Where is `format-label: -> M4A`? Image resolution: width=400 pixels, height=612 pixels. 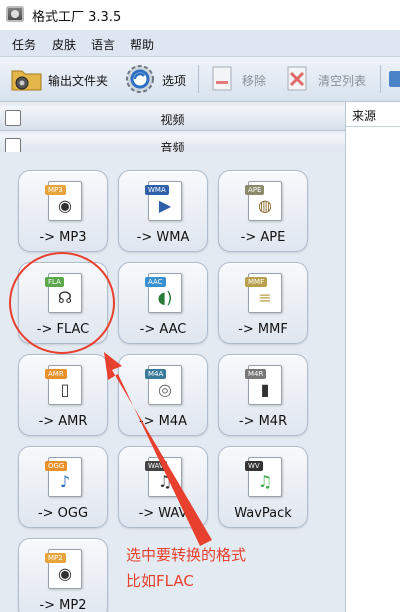 format-label: -> M4A is located at coordinates (163, 421).